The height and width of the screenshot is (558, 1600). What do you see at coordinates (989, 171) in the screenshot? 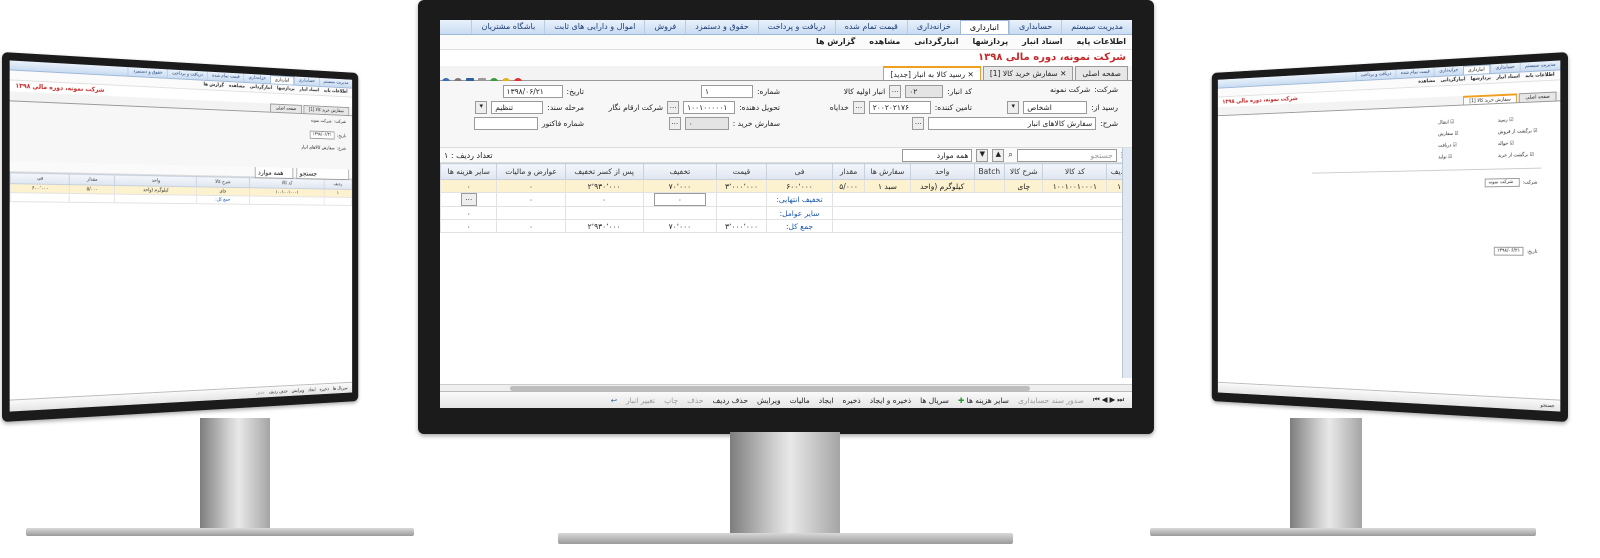
I see `col-batch: Batch` at bounding box center [989, 171].